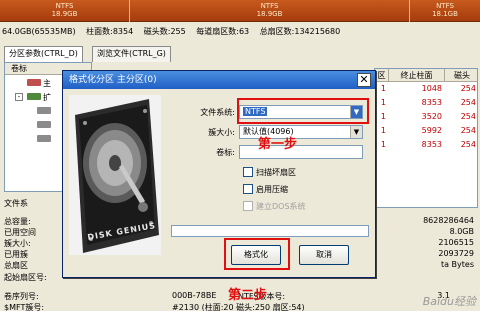  Describe the element at coordinates (449, 301) in the screenshot. I see `watermark: Baidu经验` at that location.